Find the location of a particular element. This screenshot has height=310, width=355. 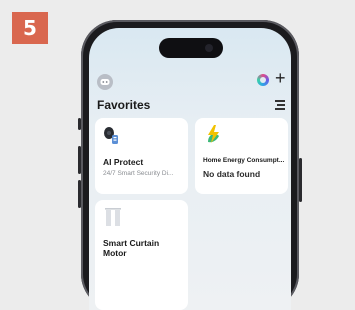

front-camera is located at coordinates (209, 48).